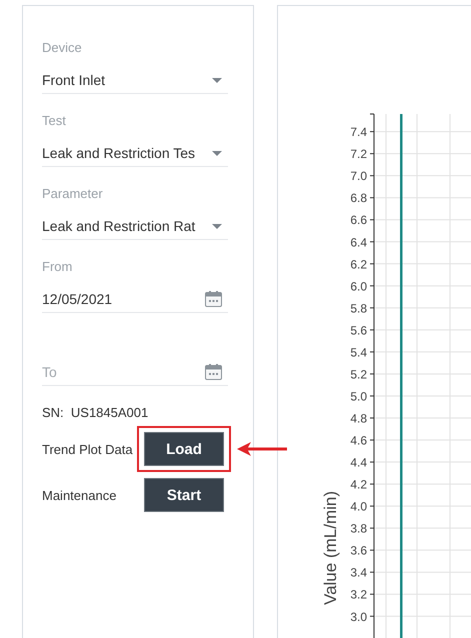 The image size is (471, 638). I want to click on axis-title: Value (mL/min), so click(330, 548).